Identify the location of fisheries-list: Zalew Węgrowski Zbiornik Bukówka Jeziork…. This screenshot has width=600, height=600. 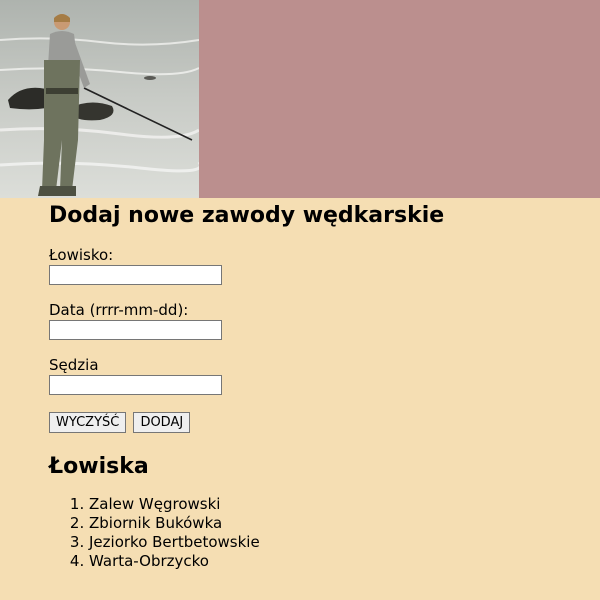
(319, 533).